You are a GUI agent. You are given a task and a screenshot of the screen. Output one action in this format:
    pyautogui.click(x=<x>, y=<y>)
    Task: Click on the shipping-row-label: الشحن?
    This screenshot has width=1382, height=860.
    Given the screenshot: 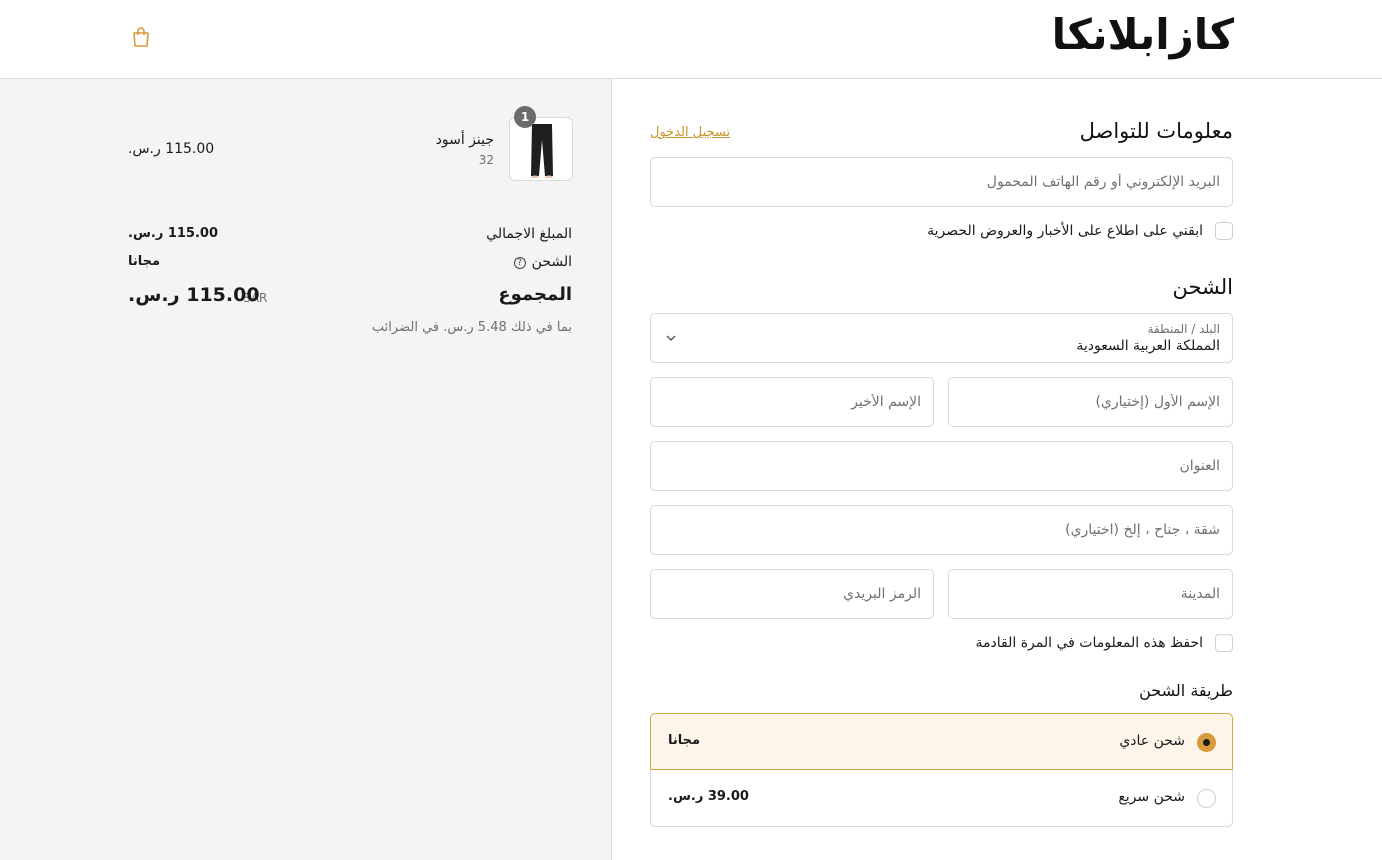 What is the action you would take?
    pyautogui.click(x=542, y=262)
    